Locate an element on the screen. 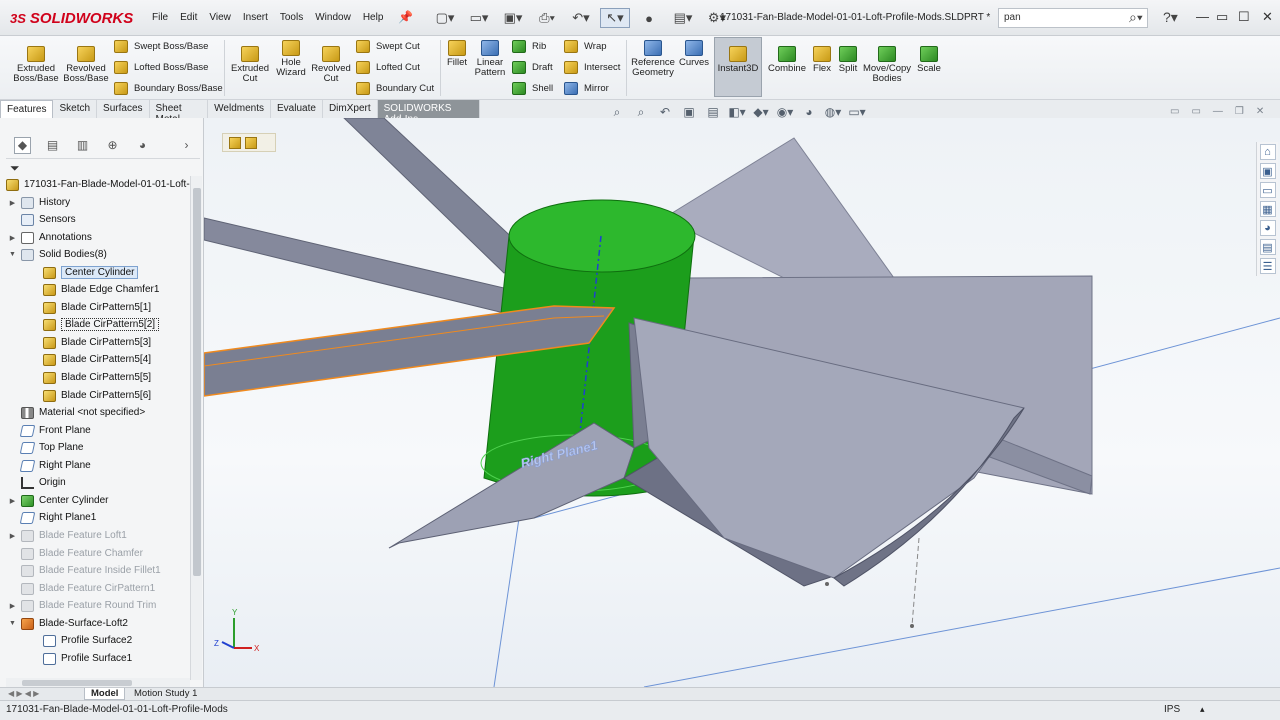 This screenshot has width=1280, height=720. undo-icon: ↶▾ is located at coordinates (581, 18).